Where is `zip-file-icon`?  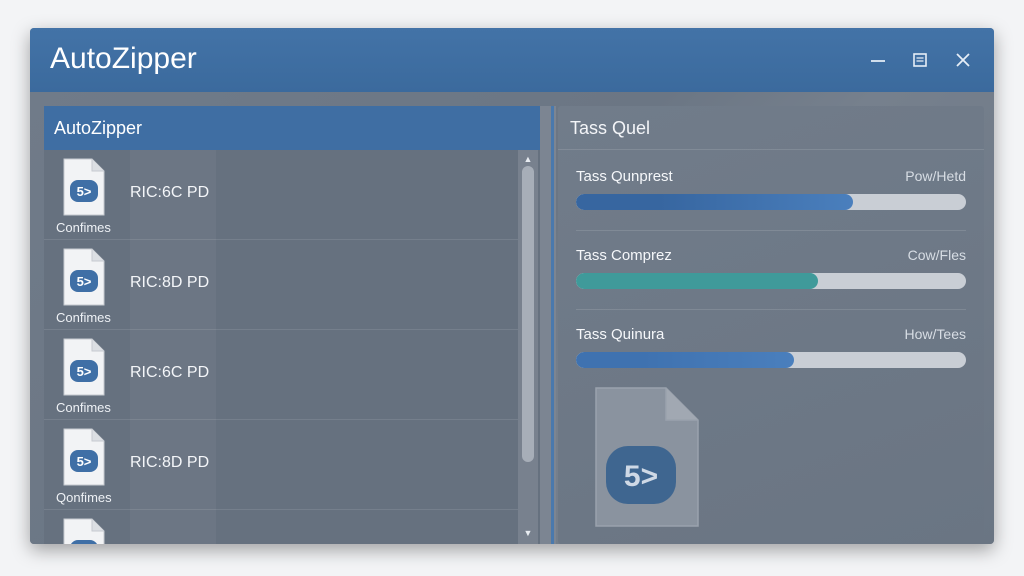
zip-file-icon is located at coordinates (84, 531).